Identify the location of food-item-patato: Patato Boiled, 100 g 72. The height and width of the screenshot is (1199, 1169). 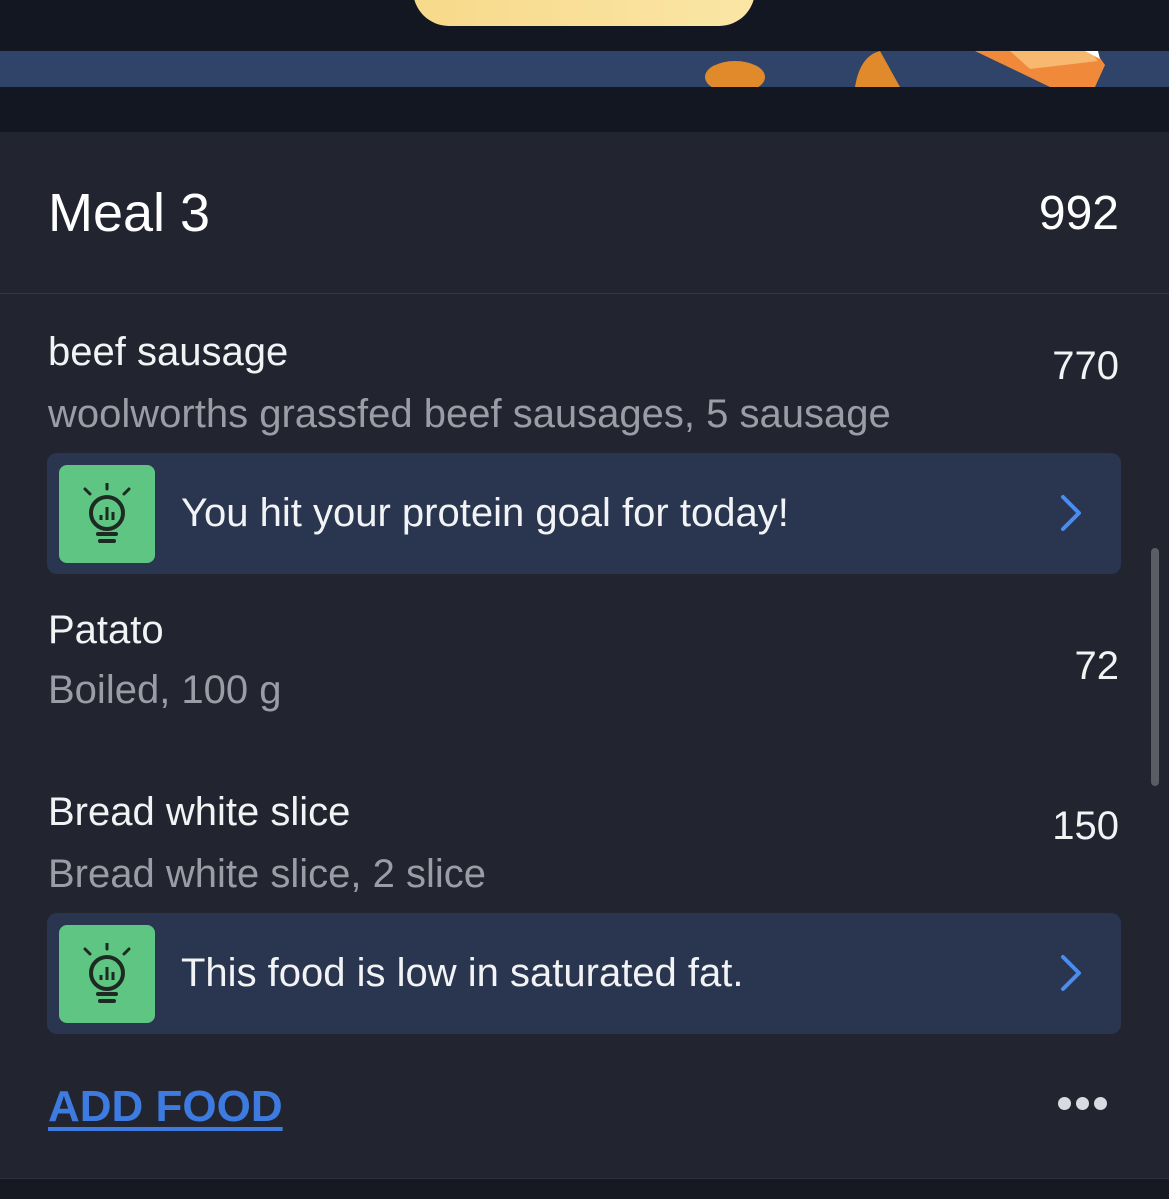
(584, 673).